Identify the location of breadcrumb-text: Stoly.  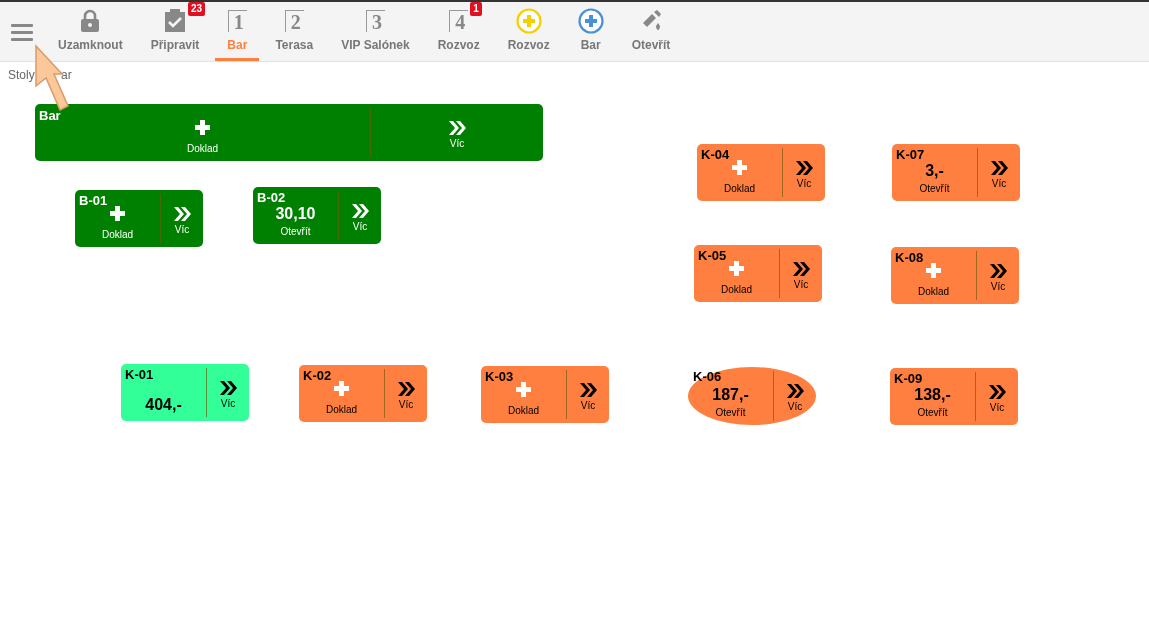
(21, 75).